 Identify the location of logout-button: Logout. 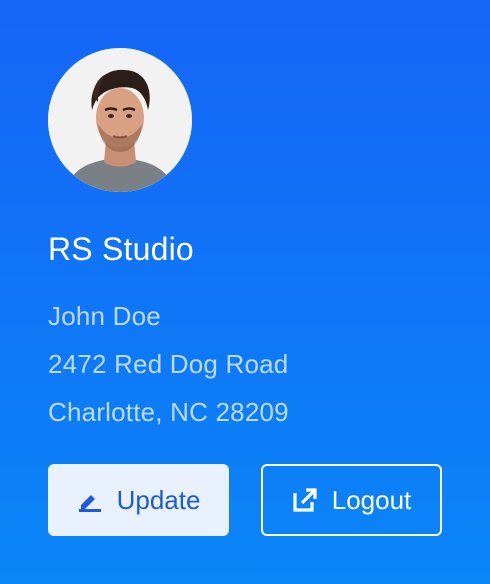
(351, 500).